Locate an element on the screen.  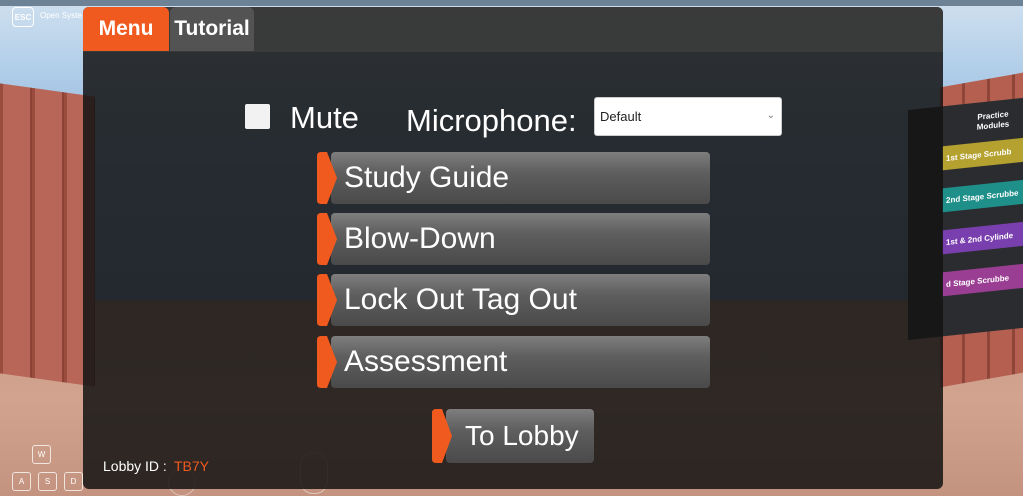
tab-bar: Menu Tutorial is located at coordinates (513, 29).